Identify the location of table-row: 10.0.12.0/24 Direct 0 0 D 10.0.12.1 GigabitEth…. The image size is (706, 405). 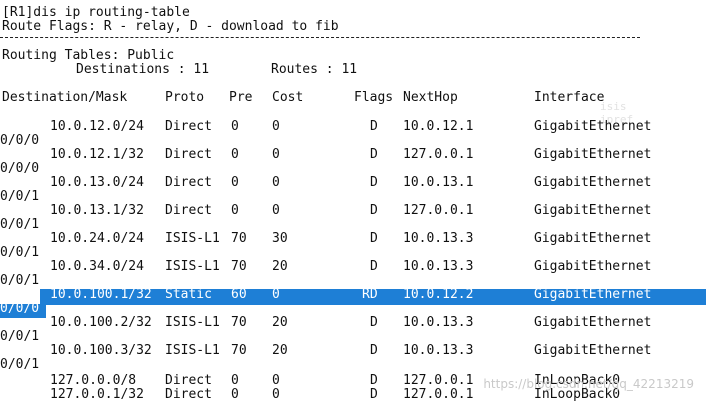
(353, 134).